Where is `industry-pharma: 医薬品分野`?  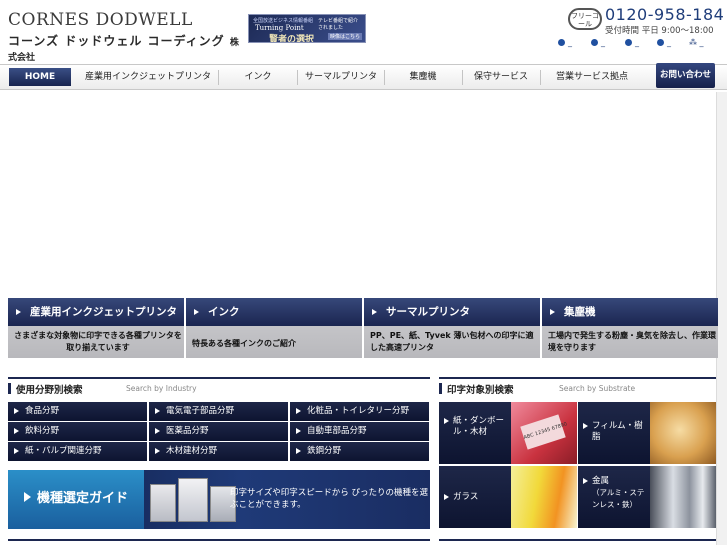
industry-pharma: 医薬品分野 is located at coordinates (218, 431).